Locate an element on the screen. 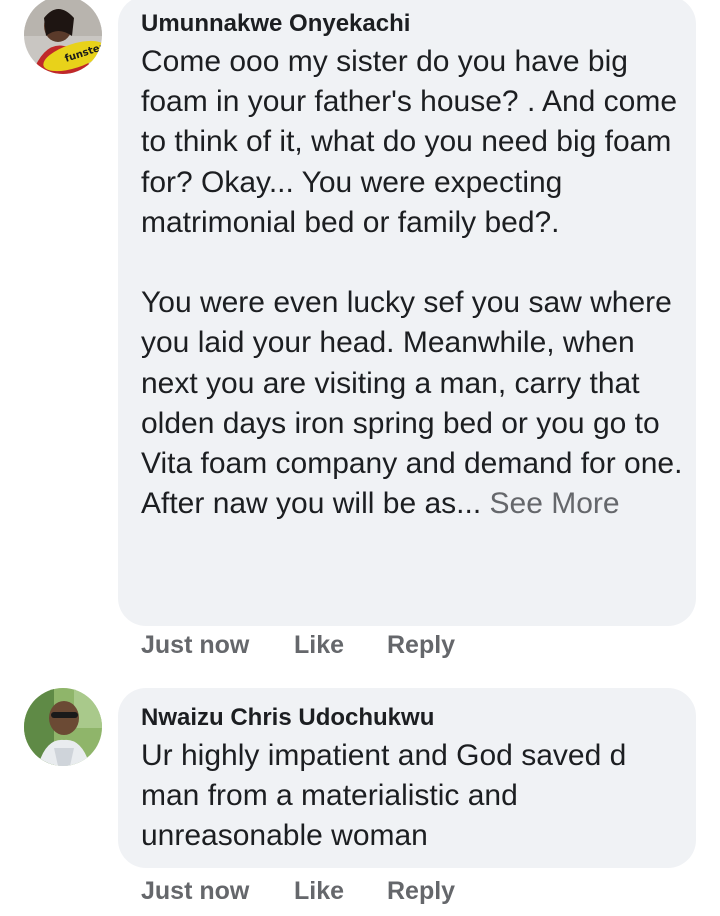 This screenshot has width=720, height=916. avatar is located at coordinates (63, 727).